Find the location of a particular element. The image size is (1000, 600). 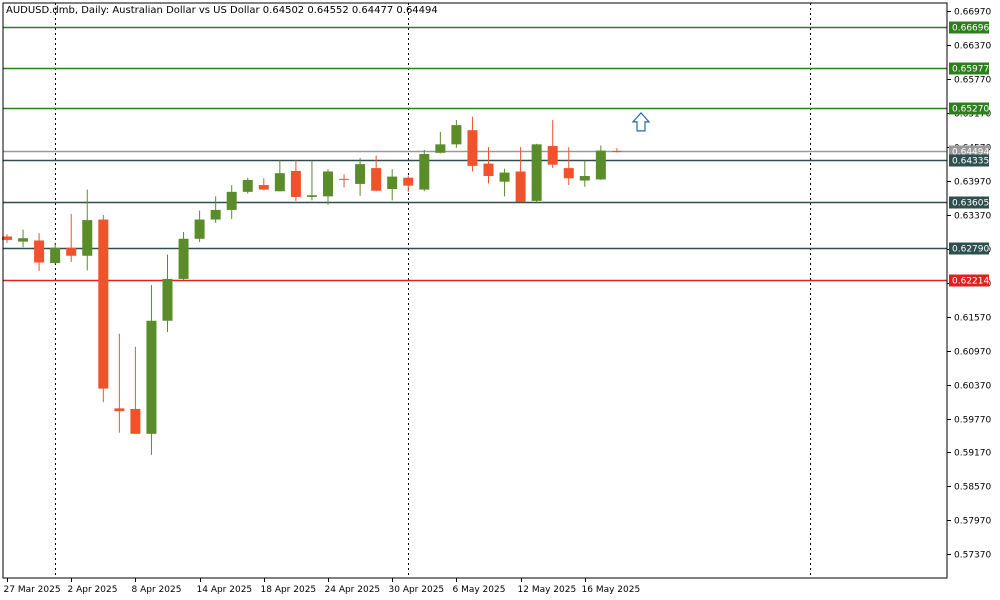

y-tick-label: 0.60370 is located at coordinates (972, 387).